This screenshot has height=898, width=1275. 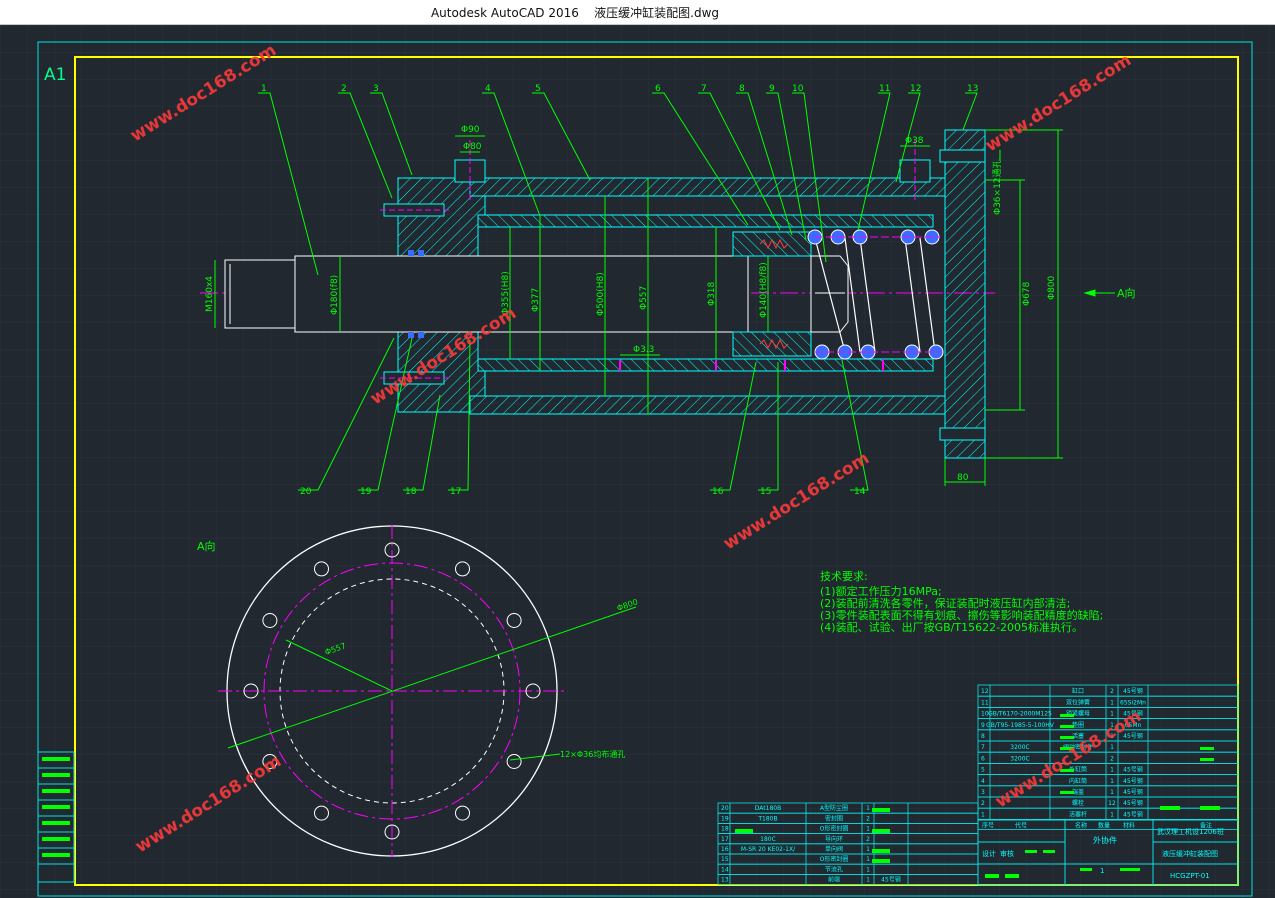 I want to click on bom-cell-code: DAt180B, so click(x=768, y=808).